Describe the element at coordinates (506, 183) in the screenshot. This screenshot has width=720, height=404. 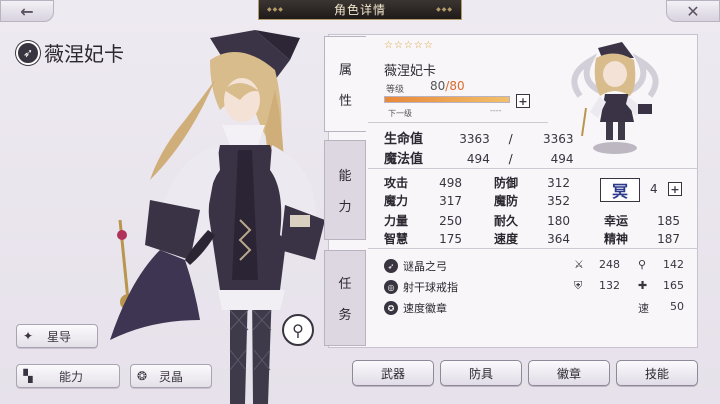
I see `def-label: 防御` at that location.